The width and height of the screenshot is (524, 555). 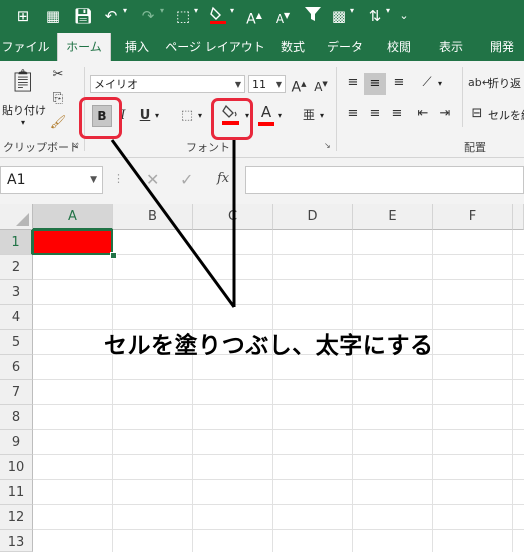 What do you see at coordinates (339, 16) in the screenshot?
I see `pivot-icon: ▩` at bounding box center [339, 16].